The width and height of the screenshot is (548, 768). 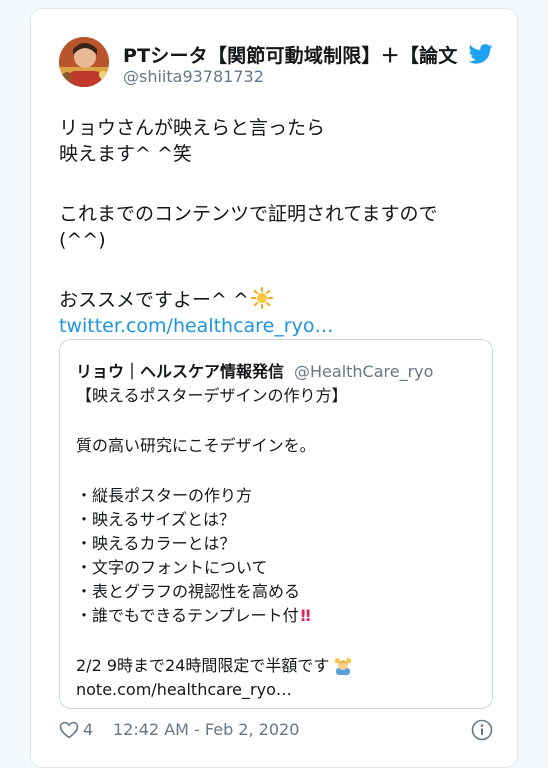 I want to click on quoted-line: 2/2 9時まで24時間限定で半額です, so click(x=203, y=665).